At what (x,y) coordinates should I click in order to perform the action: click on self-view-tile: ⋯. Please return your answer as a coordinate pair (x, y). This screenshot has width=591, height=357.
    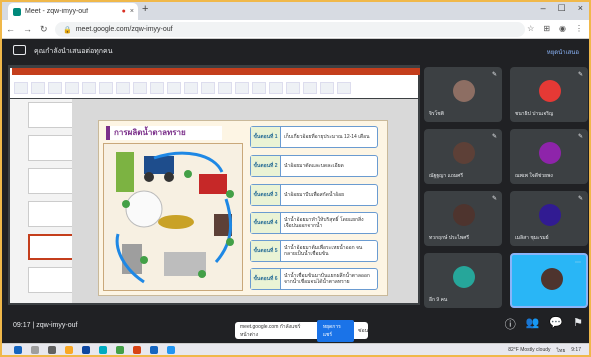
    Looking at the image, I should click on (549, 280).